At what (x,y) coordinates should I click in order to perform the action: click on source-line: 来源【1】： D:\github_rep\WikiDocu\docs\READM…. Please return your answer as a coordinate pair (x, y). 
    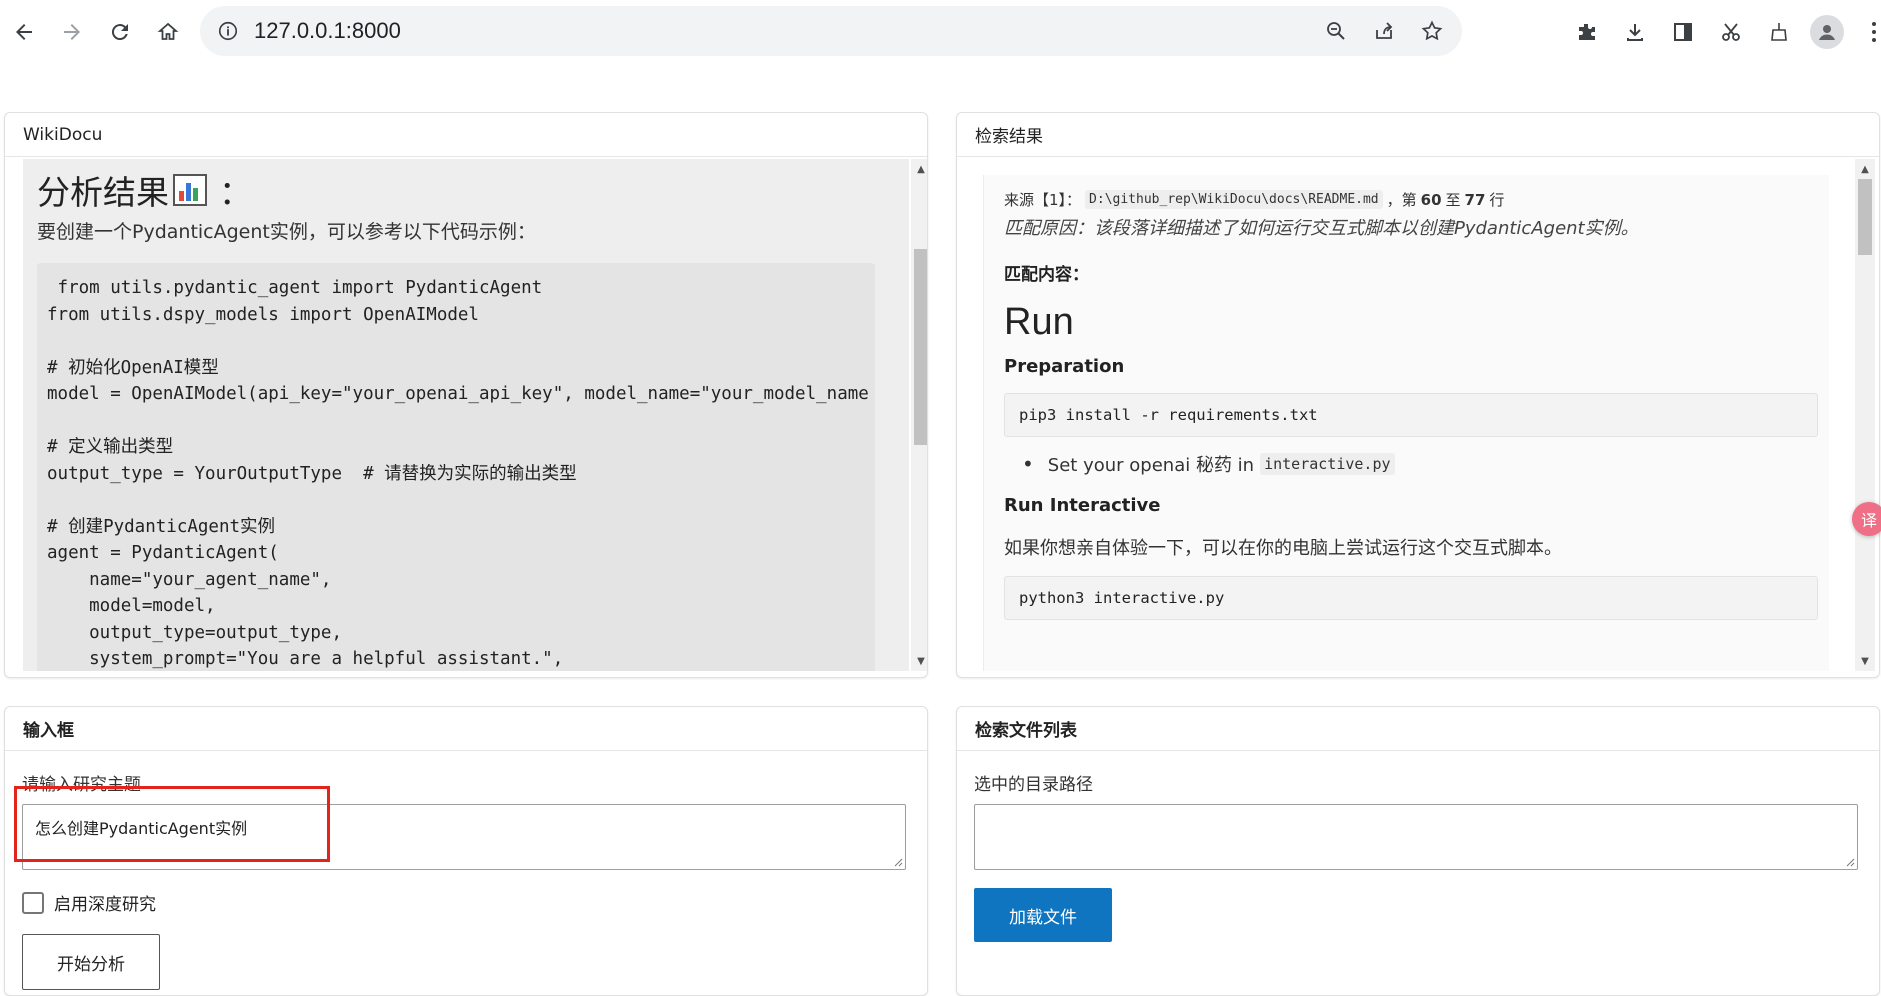
    Looking at the image, I should click on (1416, 199).